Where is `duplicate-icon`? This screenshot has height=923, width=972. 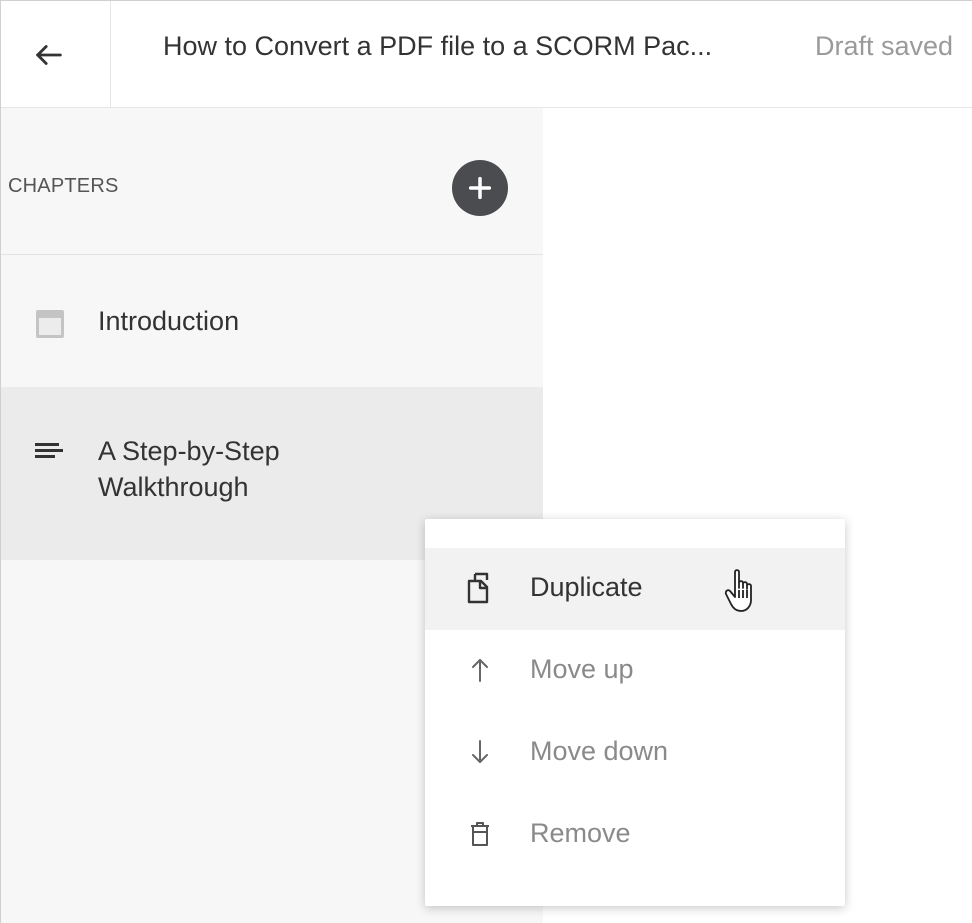
duplicate-icon is located at coordinates (480, 588).